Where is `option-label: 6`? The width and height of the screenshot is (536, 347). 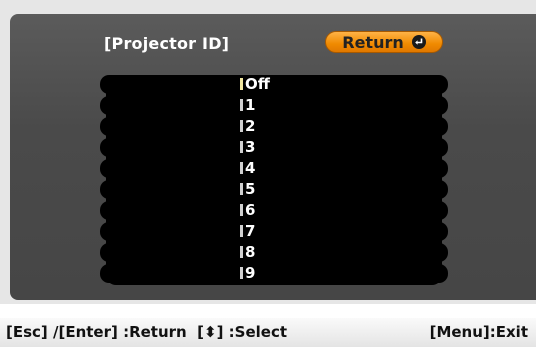 option-label: 6 is located at coordinates (250, 210).